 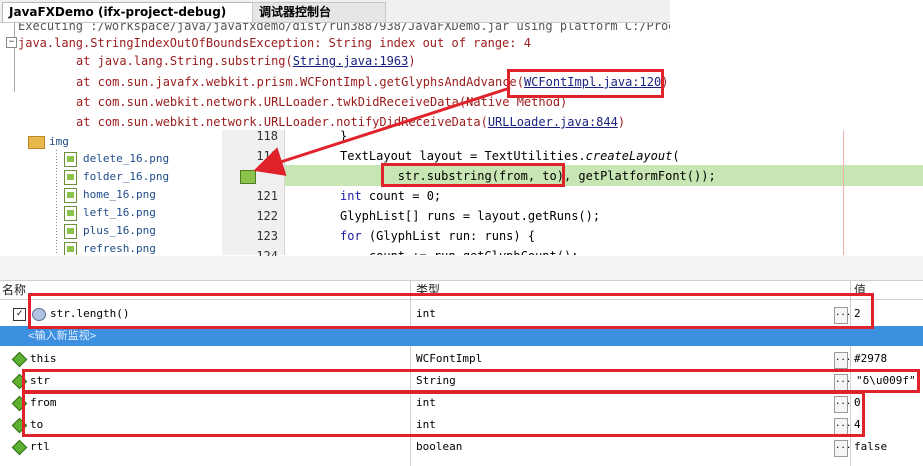 I want to click on annotation-arrow, so click(x=382, y=131).